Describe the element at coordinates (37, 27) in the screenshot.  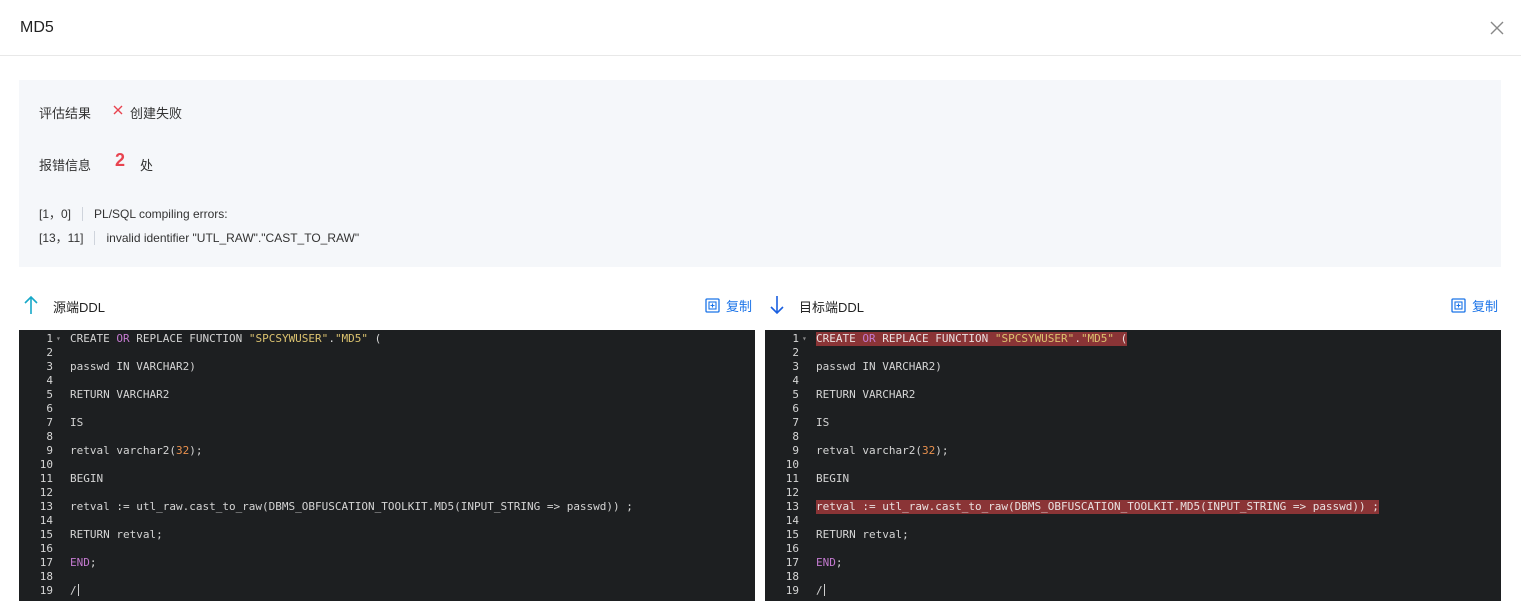
I see `dialog-title: MD5` at that location.